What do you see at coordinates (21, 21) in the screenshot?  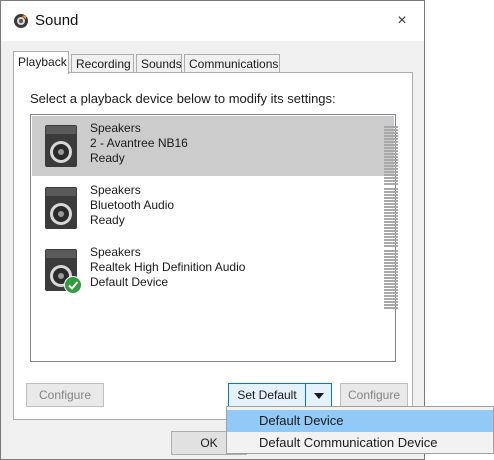 I see `sound-app-icon` at bounding box center [21, 21].